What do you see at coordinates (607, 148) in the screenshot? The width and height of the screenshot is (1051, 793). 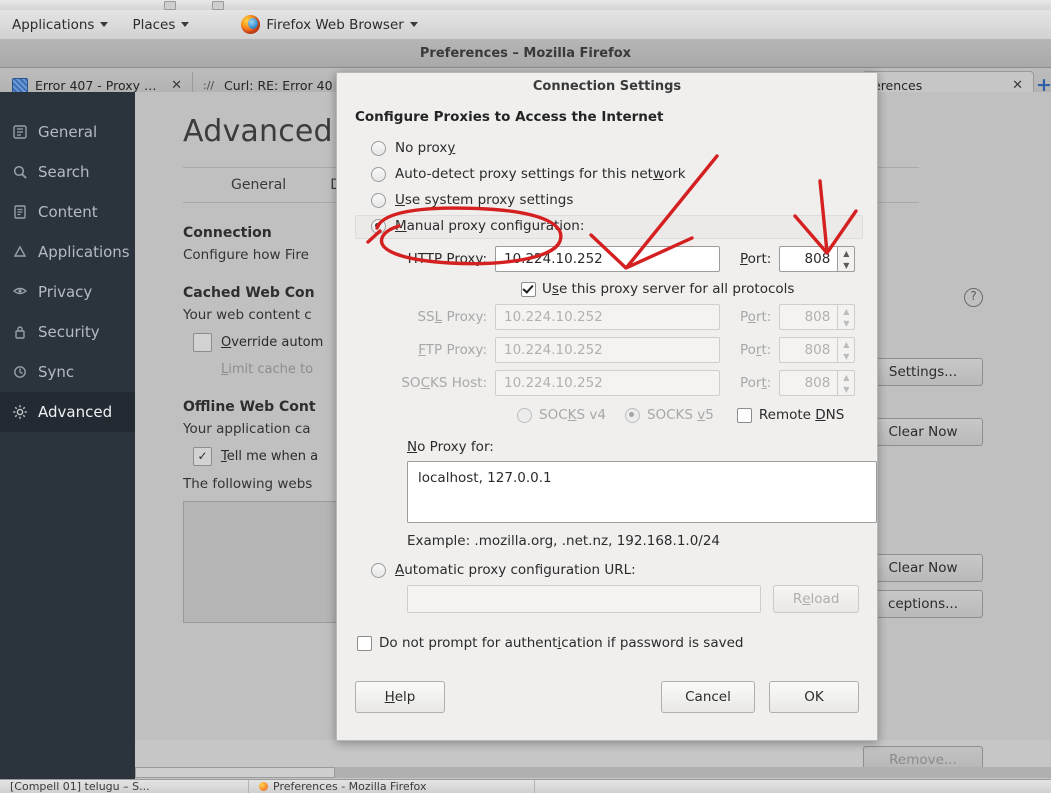 I see `radio-no-proxy: No proxy` at bounding box center [607, 148].